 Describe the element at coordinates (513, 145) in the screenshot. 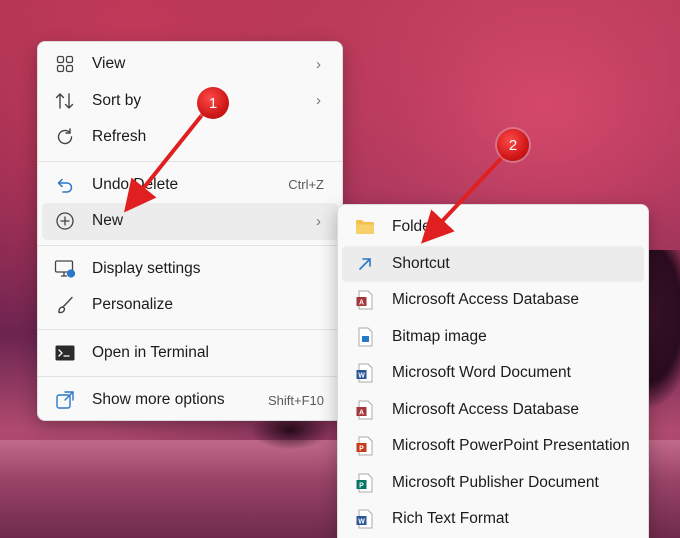

I see `annotation-badge-2: 2` at that location.